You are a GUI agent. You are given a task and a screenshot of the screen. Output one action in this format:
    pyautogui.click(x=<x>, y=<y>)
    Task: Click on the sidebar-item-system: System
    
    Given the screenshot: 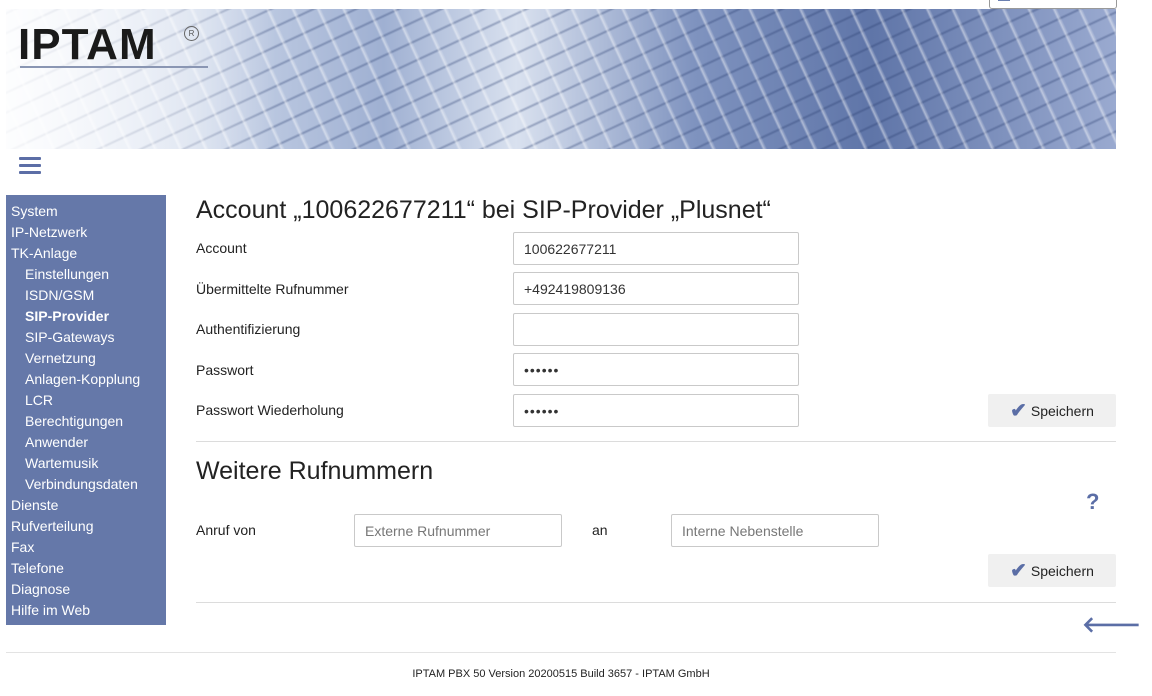 What is the action you would take?
    pyautogui.click(x=86, y=211)
    